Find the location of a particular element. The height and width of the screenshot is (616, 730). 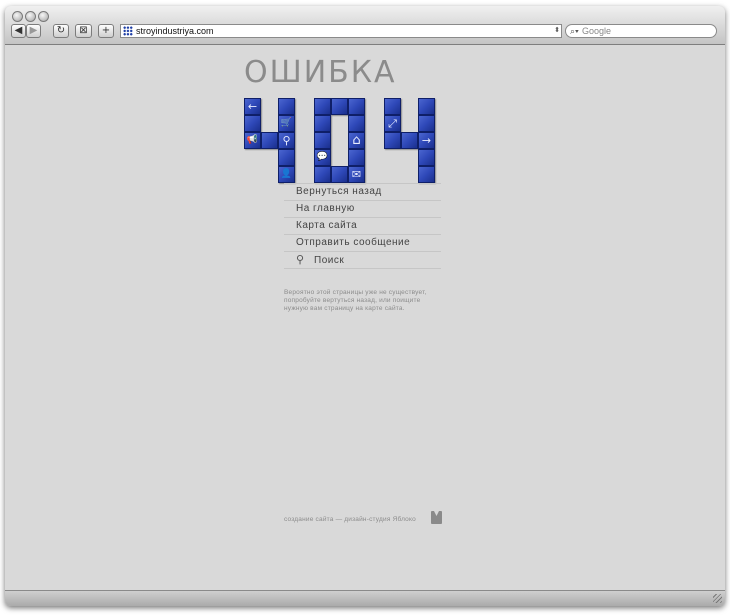

arrow-left-icon: ← is located at coordinates (252, 106).